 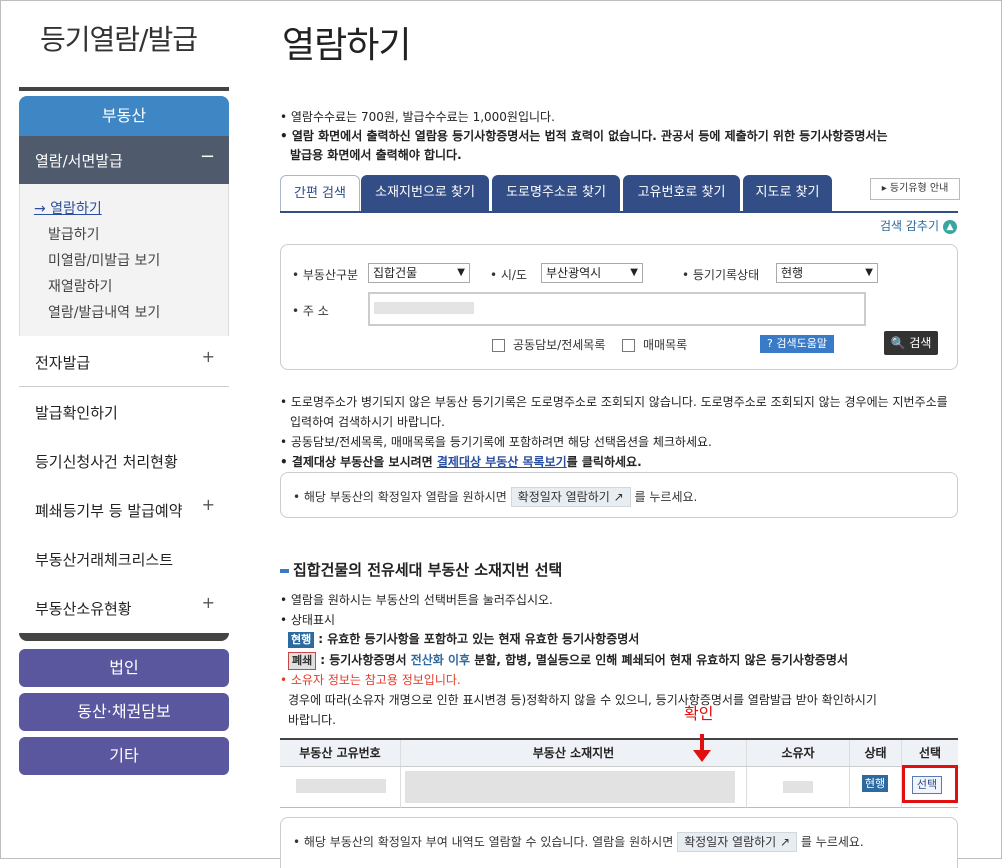 What do you see at coordinates (827, 273) in the screenshot?
I see `record-status-select: 현행 ▼` at bounding box center [827, 273].